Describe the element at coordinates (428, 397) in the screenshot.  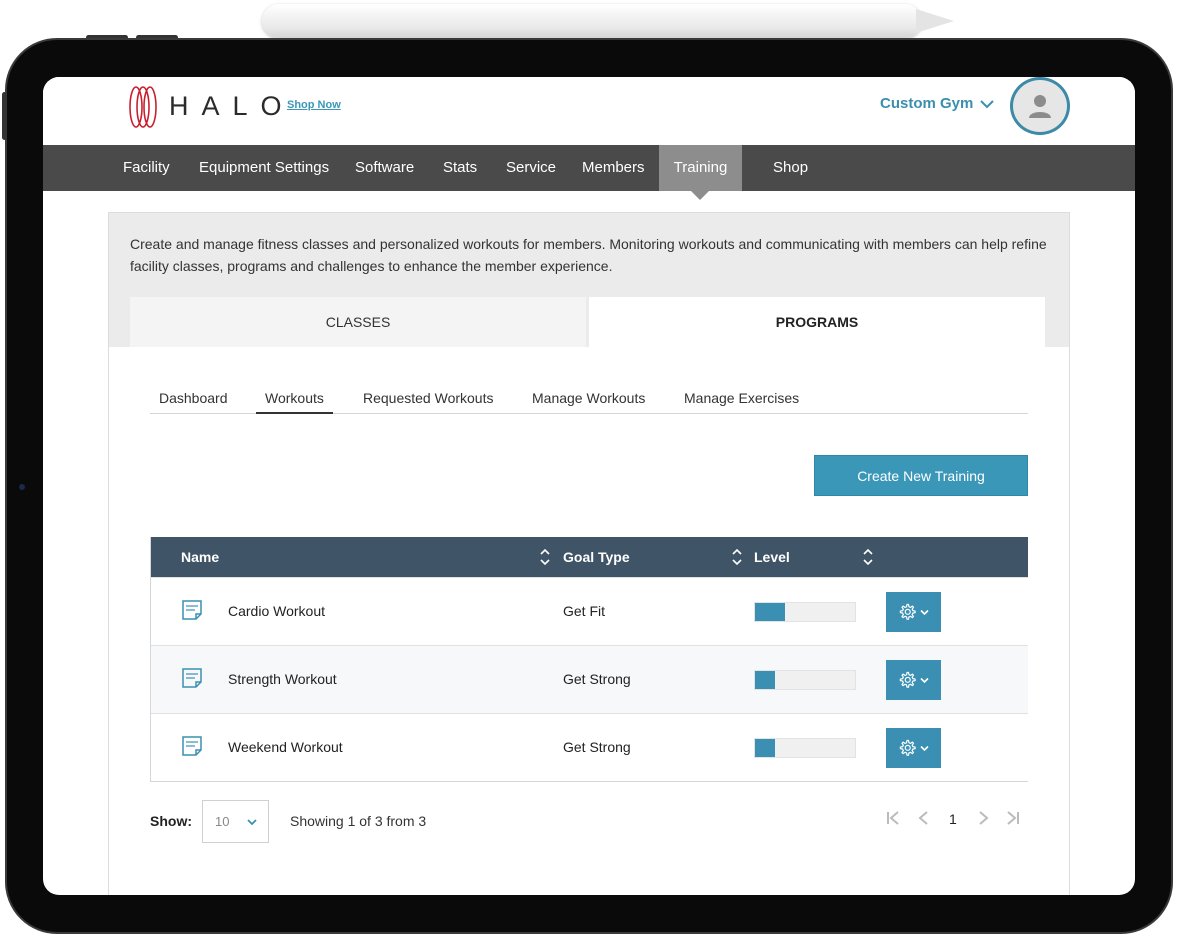
I see `subtab-requested-workouts: Requested Workouts` at that location.